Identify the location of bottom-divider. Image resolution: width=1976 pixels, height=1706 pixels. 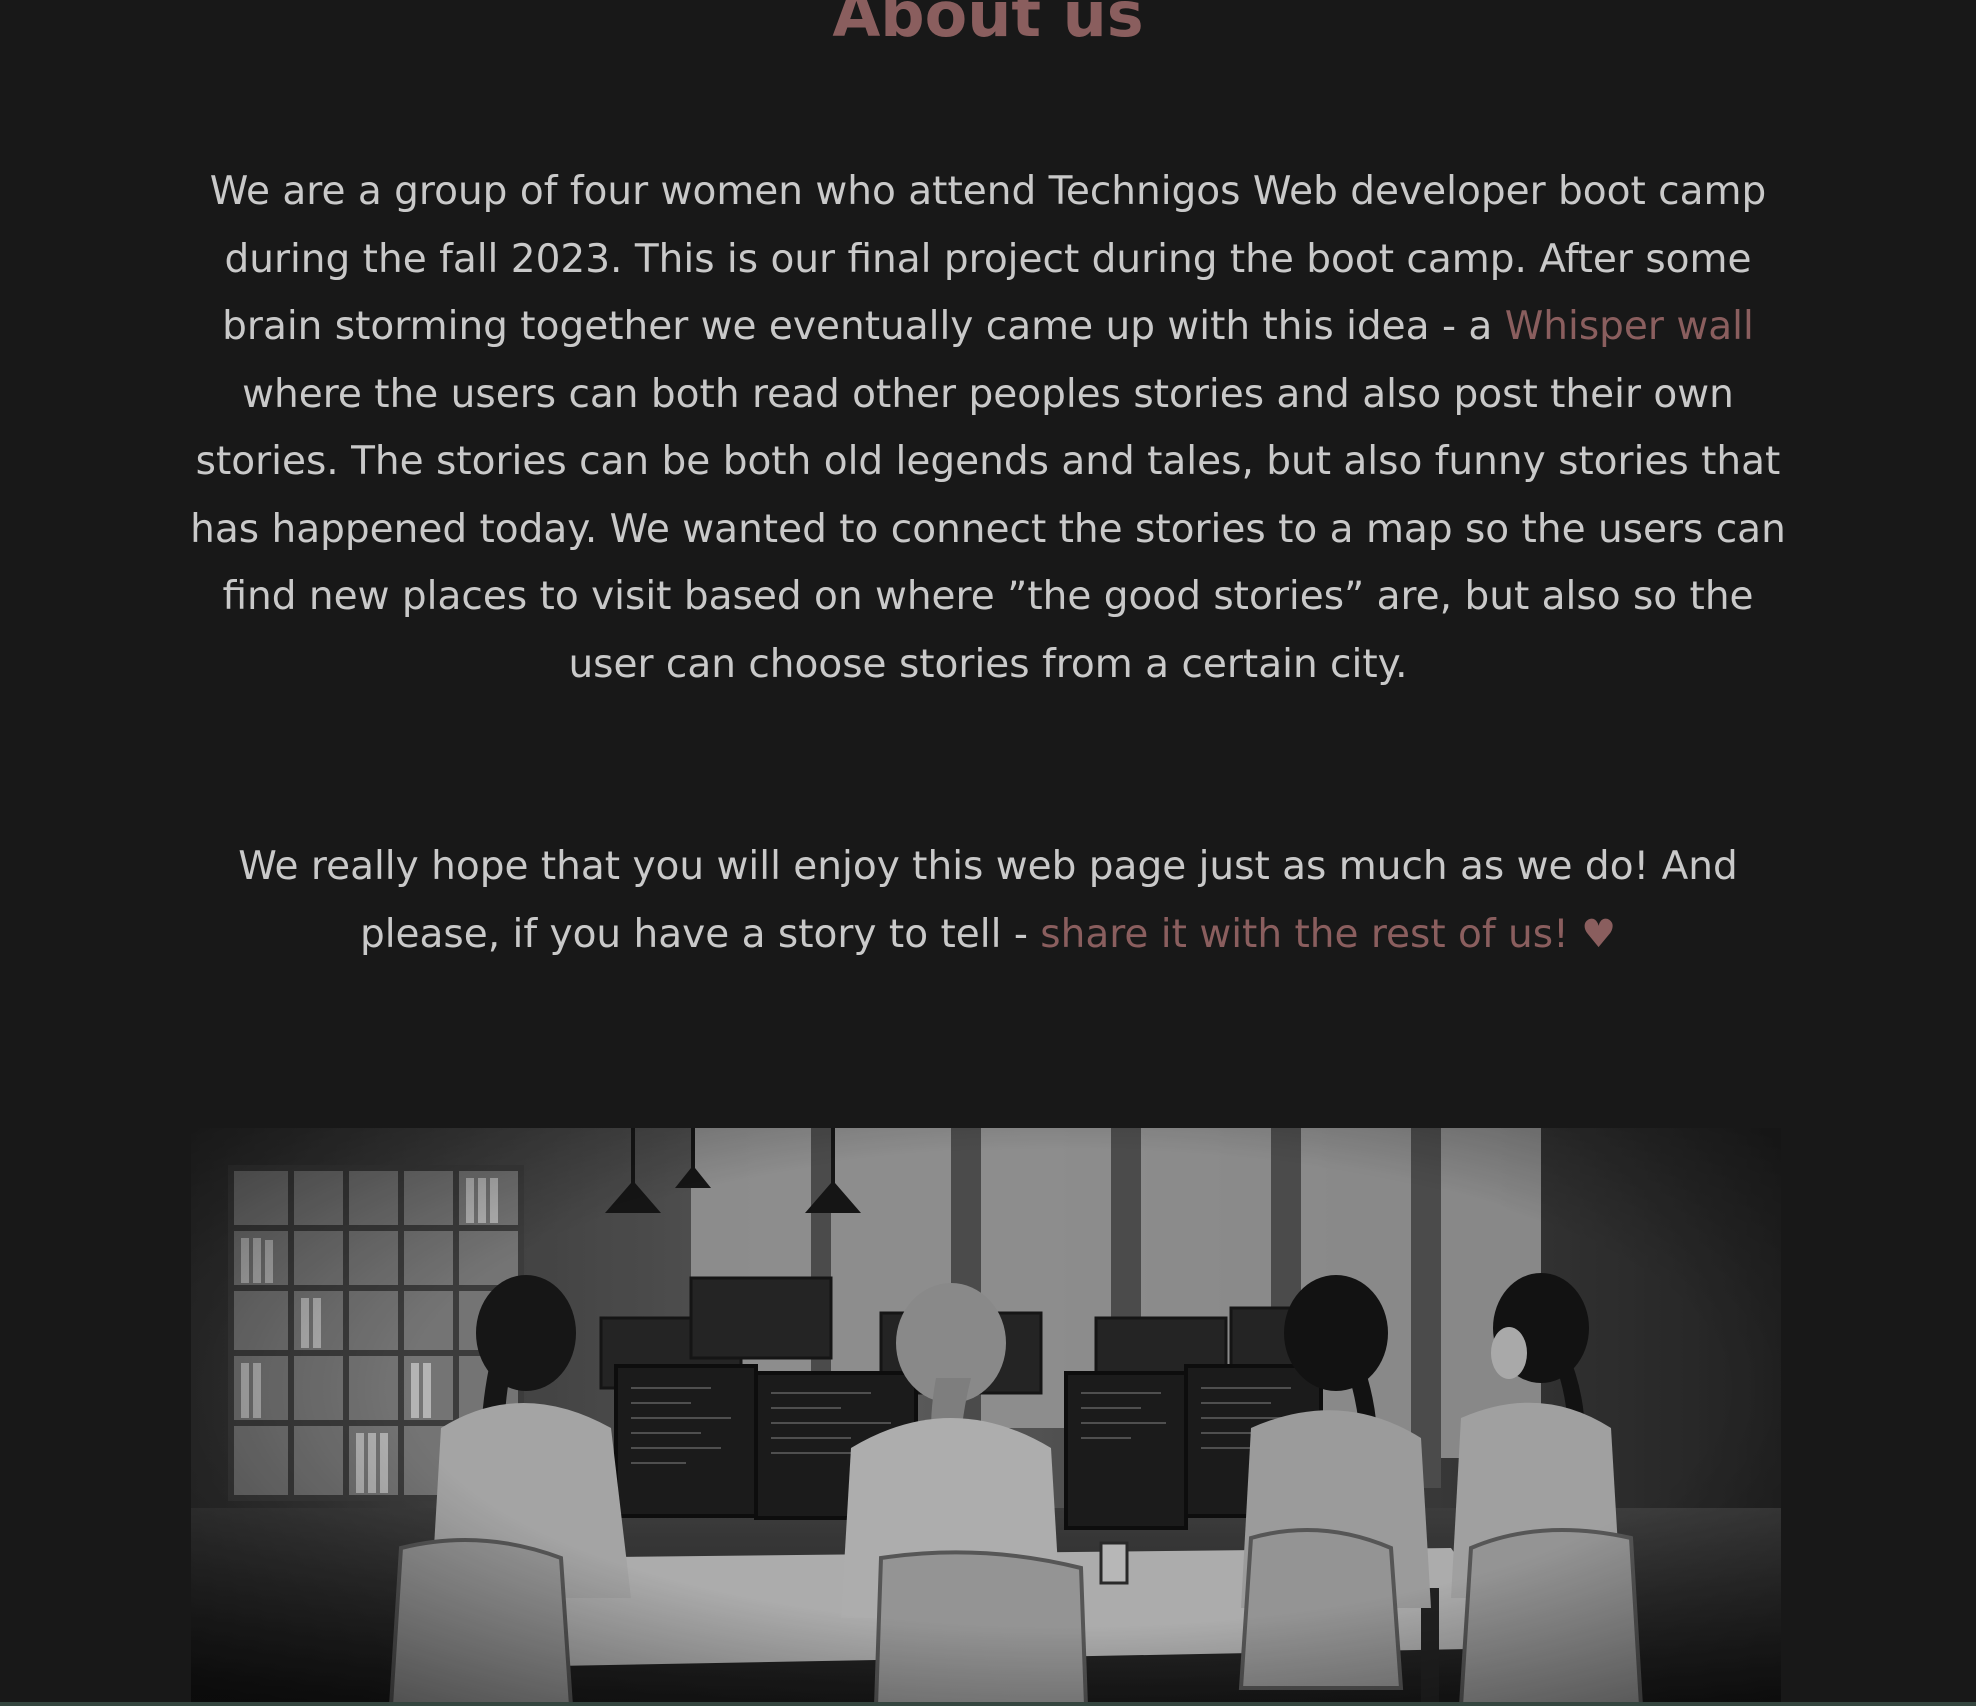
(988, 1704).